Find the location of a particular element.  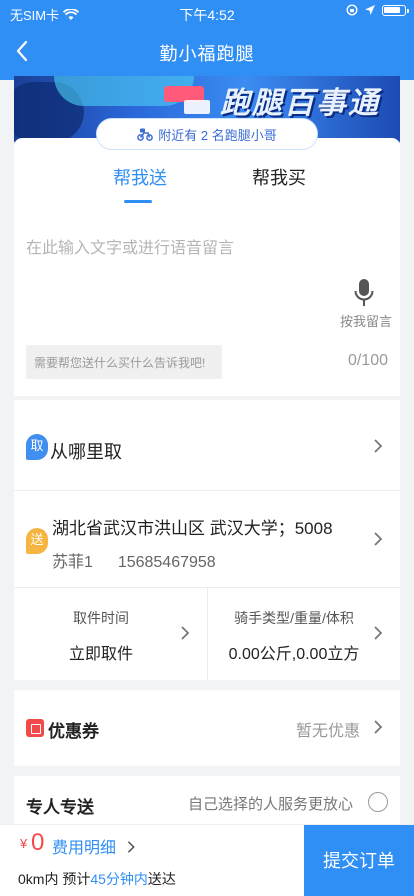

delivery-badge: 送 is located at coordinates (37, 541).